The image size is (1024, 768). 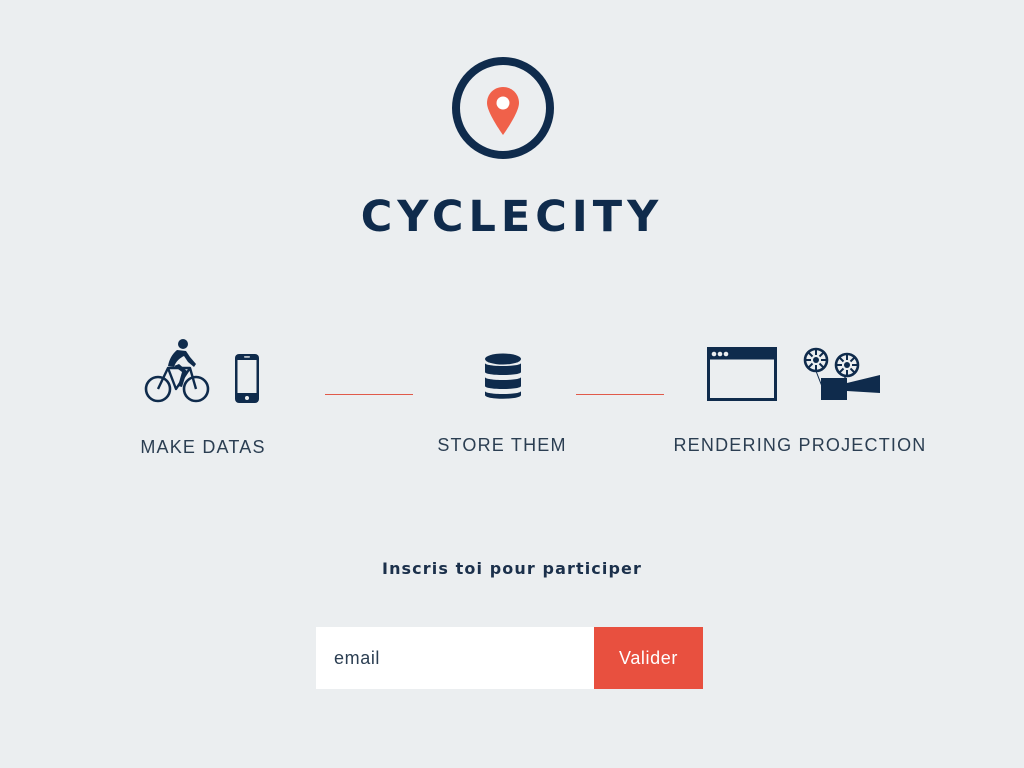 What do you see at coordinates (502, 445) in the screenshot?
I see `step-label-store-them: STORE THEM` at bounding box center [502, 445].